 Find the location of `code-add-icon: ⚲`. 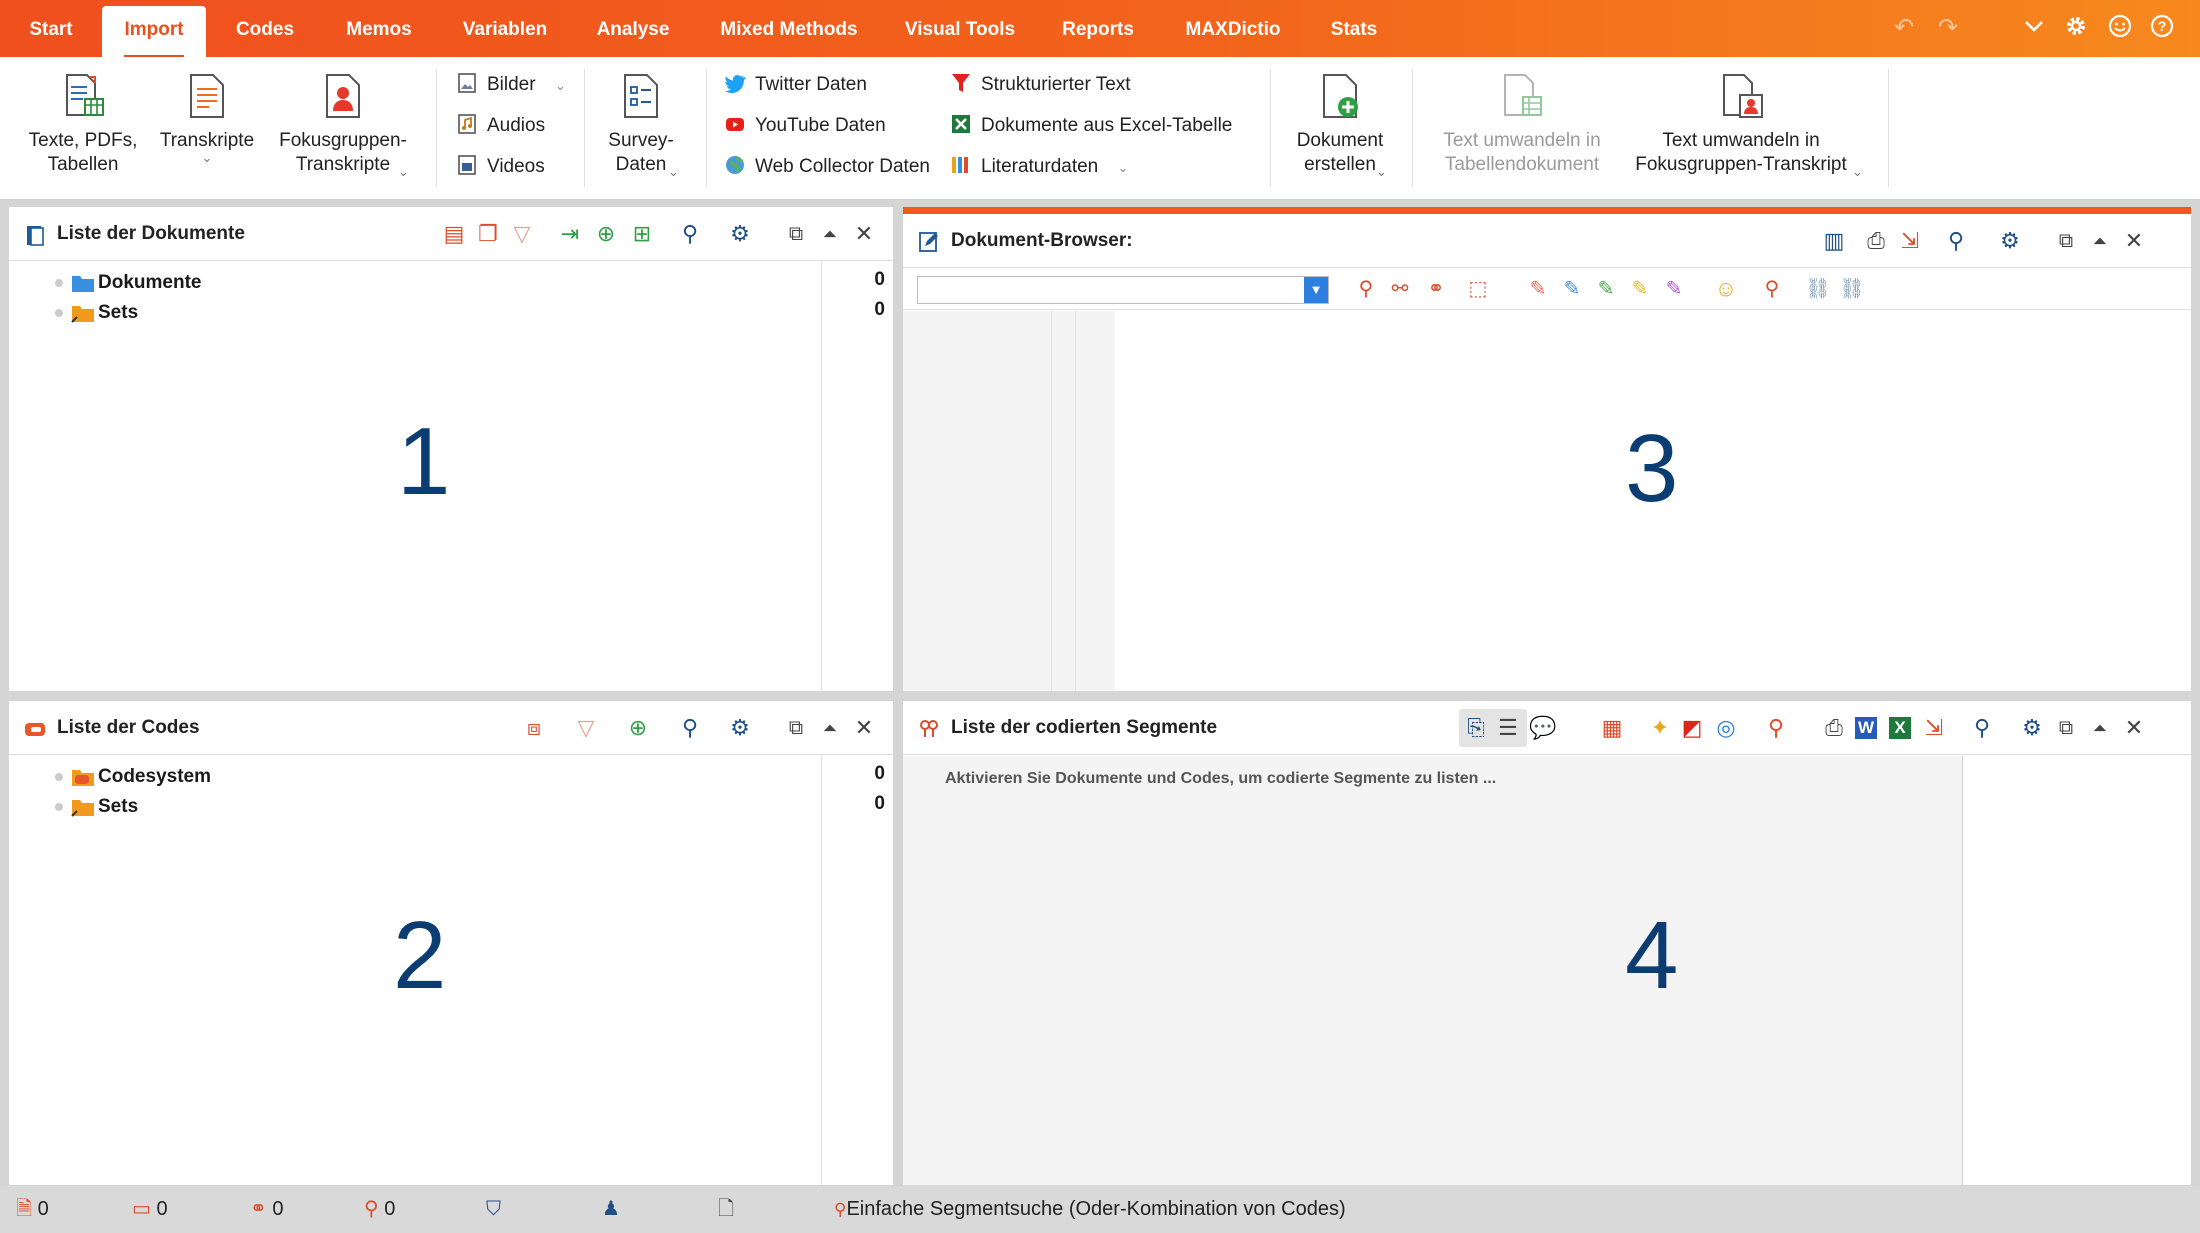

code-add-icon: ⚲ is located at coordinates (1776, 728).